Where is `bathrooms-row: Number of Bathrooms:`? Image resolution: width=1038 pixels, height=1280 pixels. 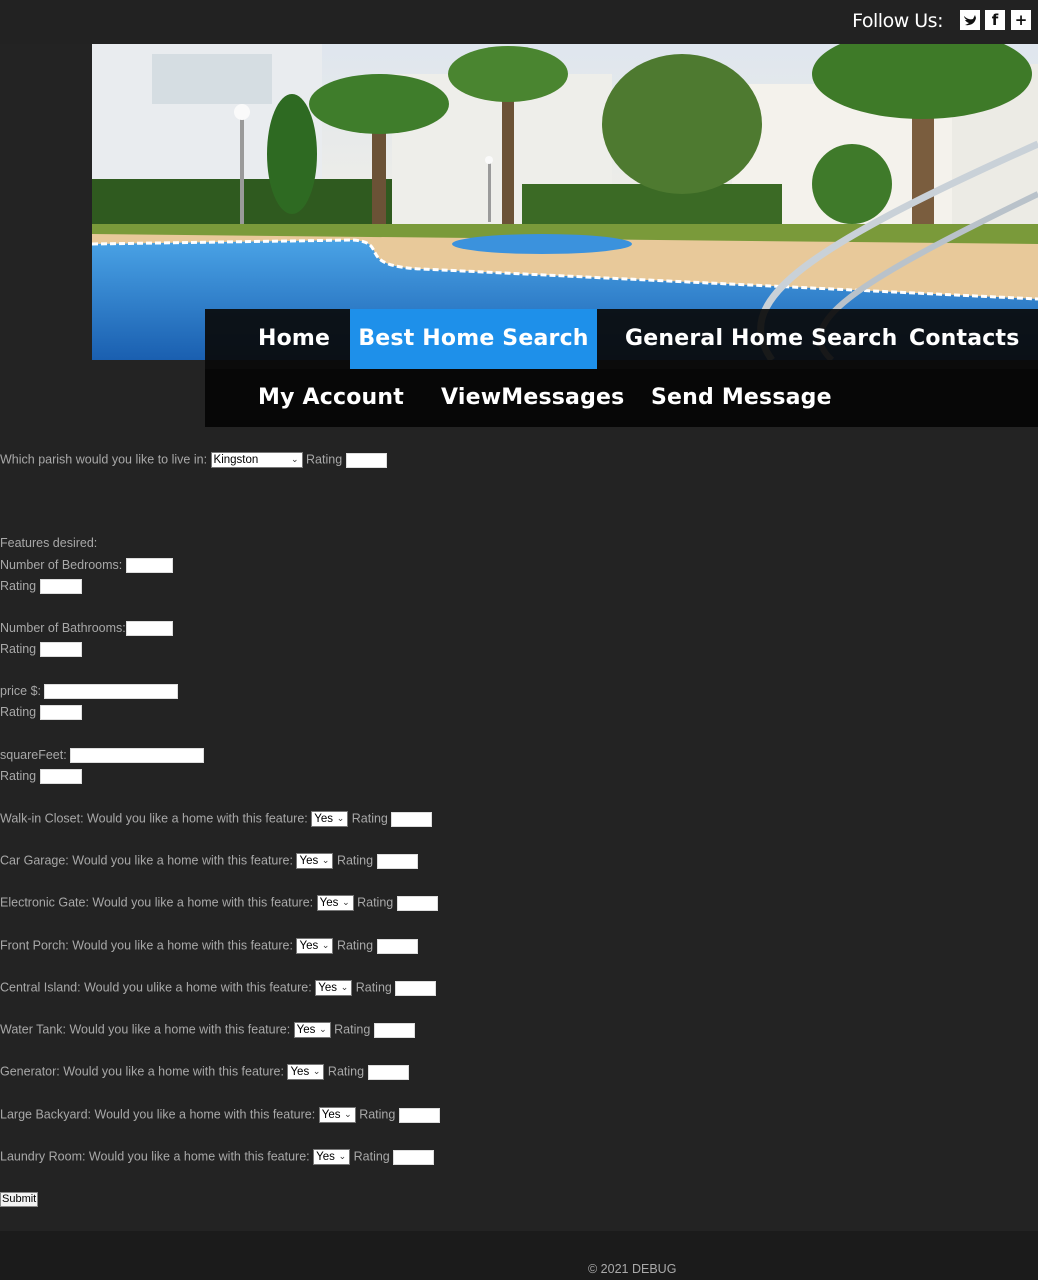 bathrooms-row: Number of Bathrooms: is located at coordinates (86, 629).